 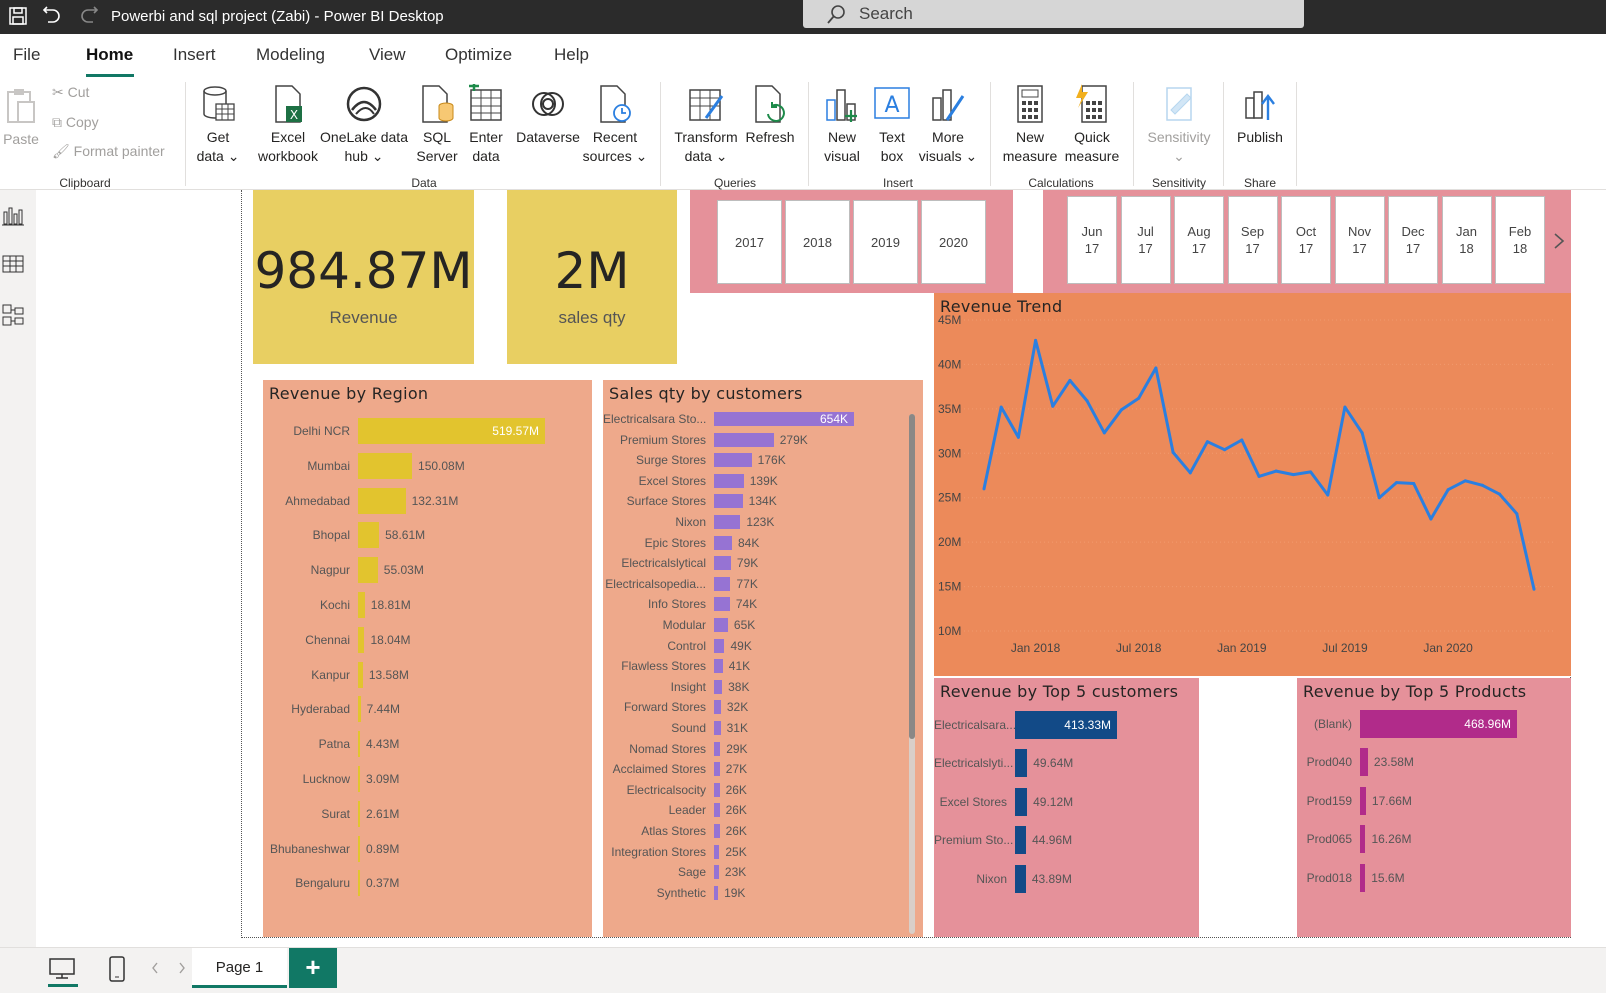 I want to click on report-view-icon, so click(x=13, y=216).